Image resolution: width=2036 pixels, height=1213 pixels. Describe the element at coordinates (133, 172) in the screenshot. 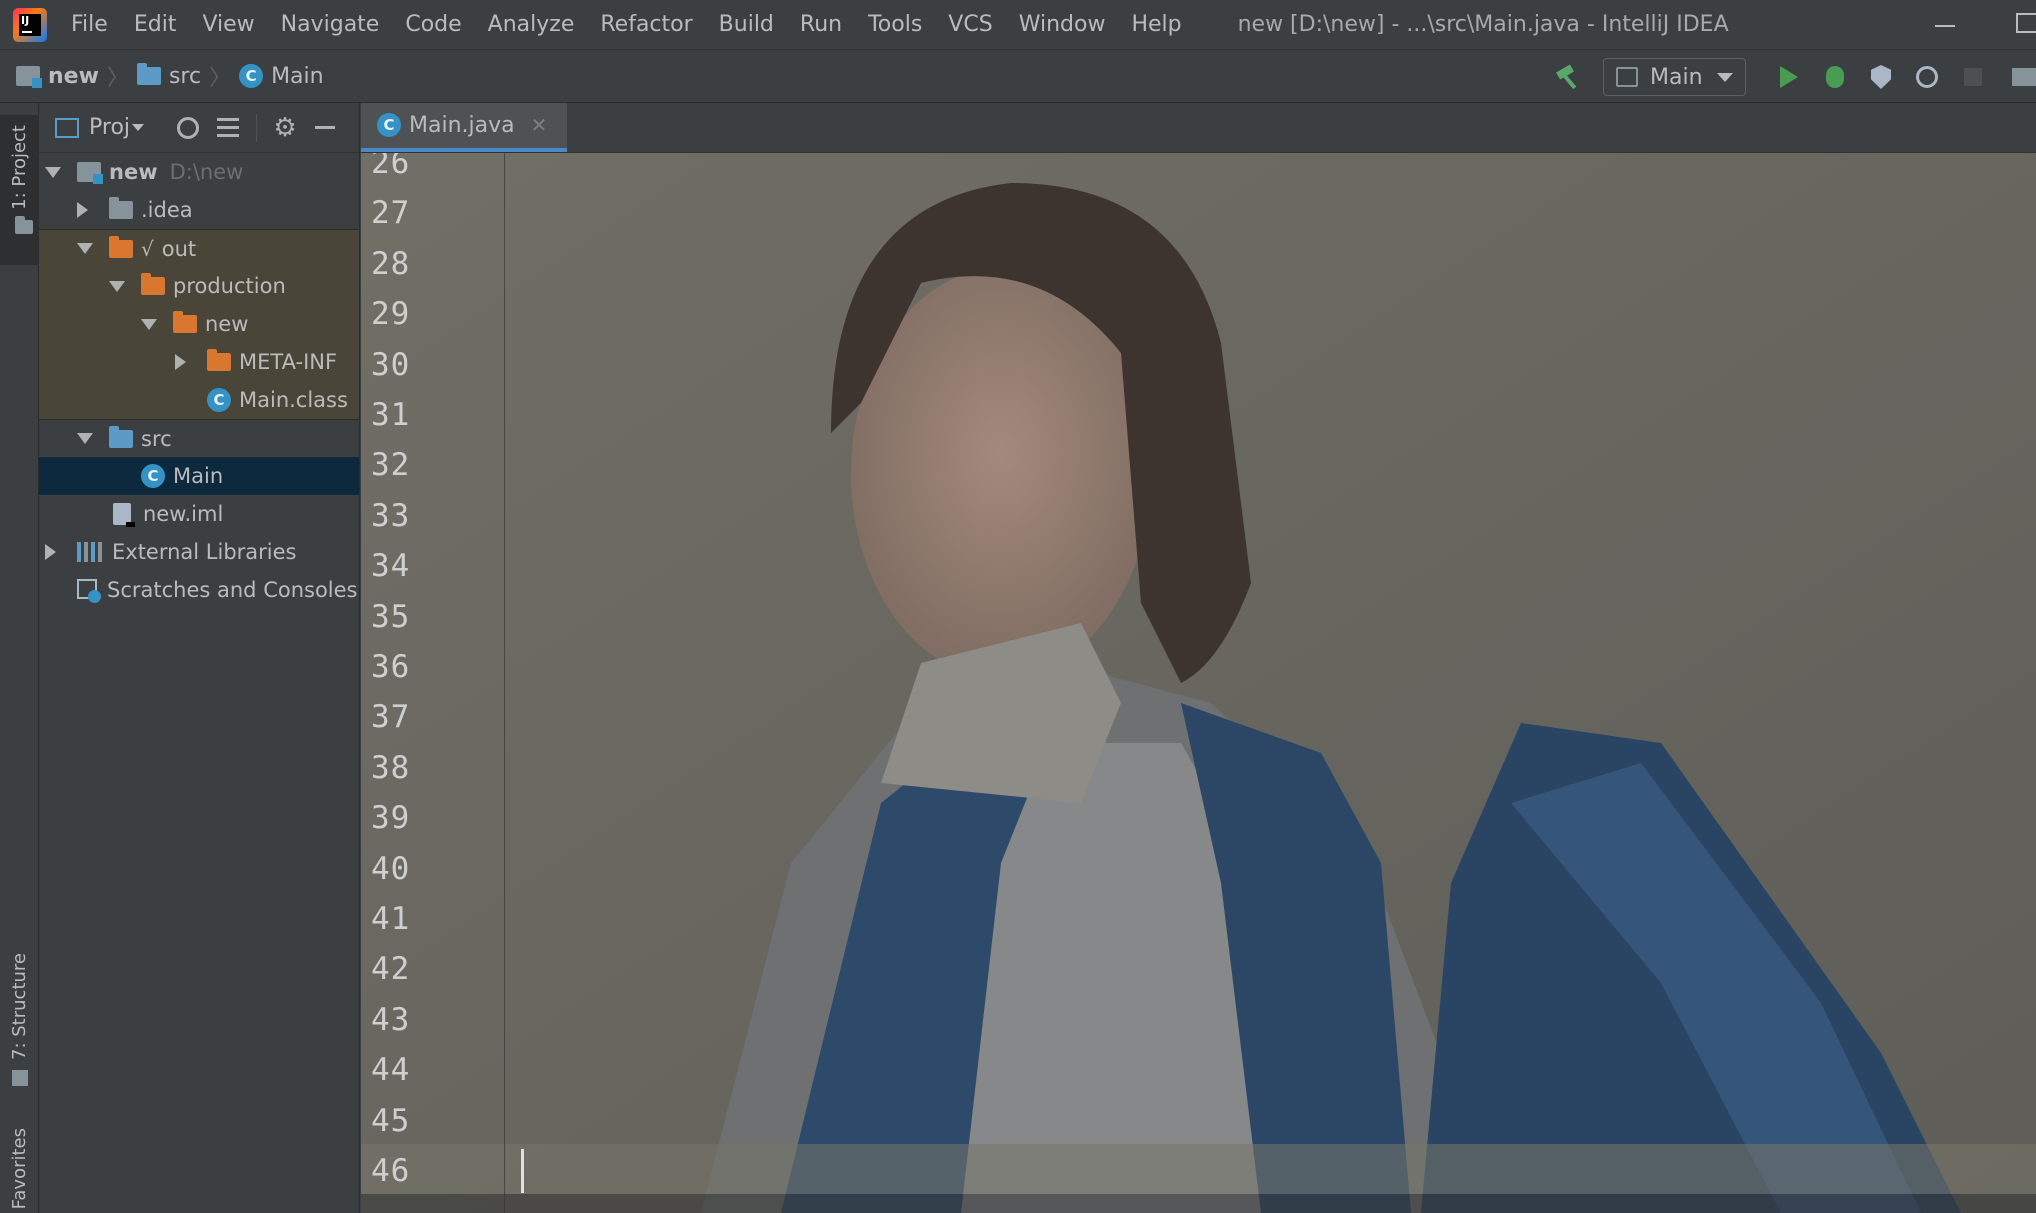

I see `tree-node-label: new` at that location.